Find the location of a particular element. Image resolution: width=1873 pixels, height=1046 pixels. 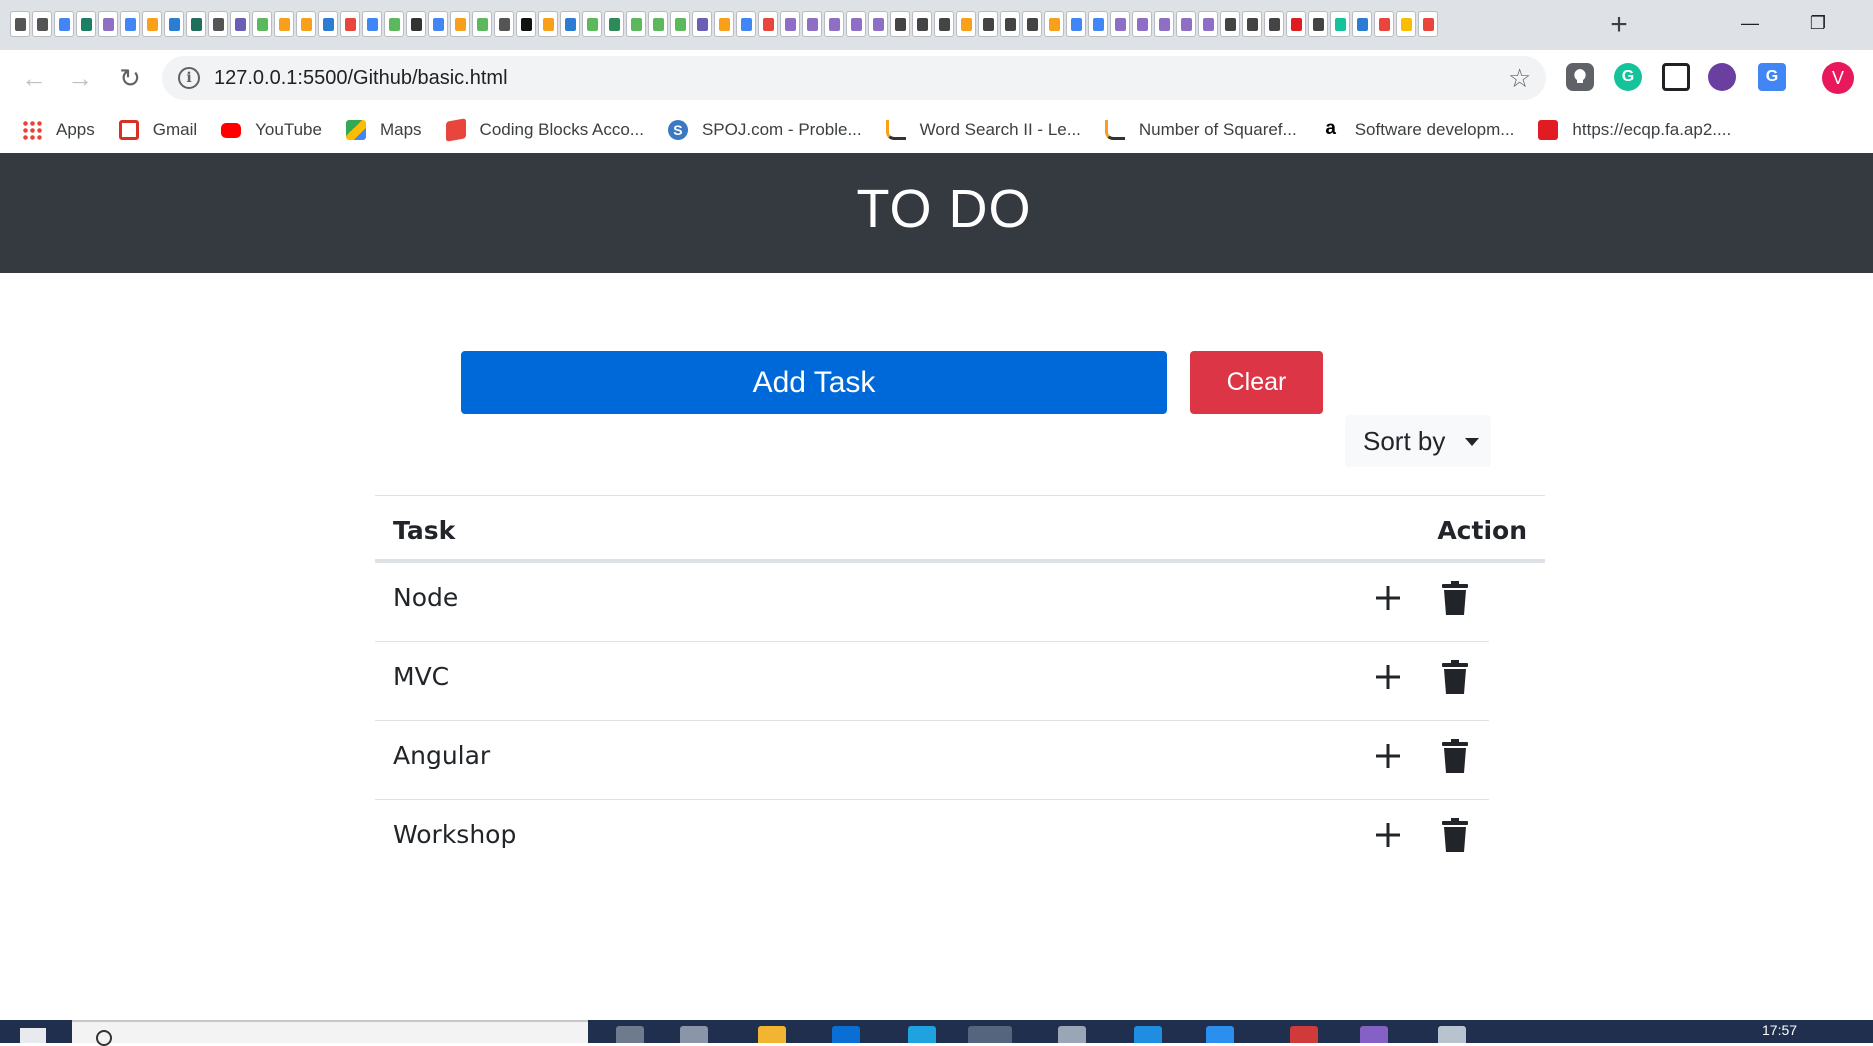

windows-start-icon is located at coordinates (33, 1035).